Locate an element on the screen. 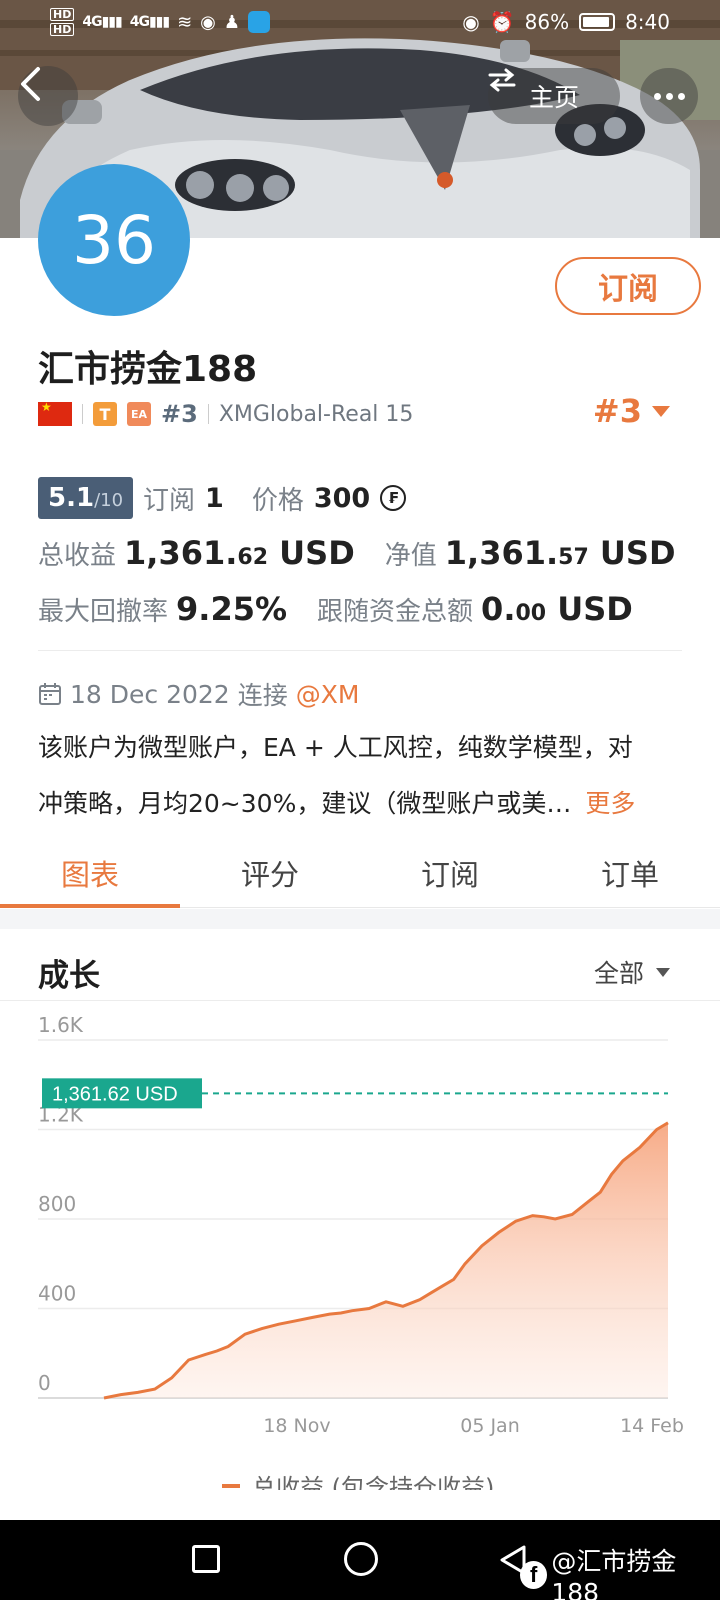 This screenshot has height=1600, width=720. wifi-icon: ≋ is located at coordinates (185, 22).